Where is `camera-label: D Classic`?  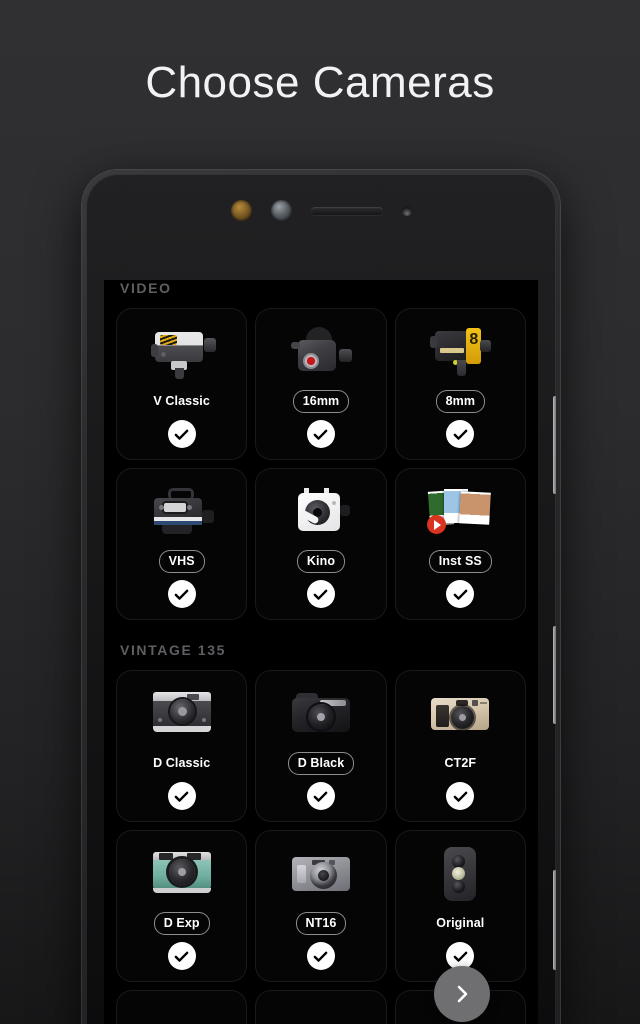 camera-label: D Classic is located at coordinates (182, 763).